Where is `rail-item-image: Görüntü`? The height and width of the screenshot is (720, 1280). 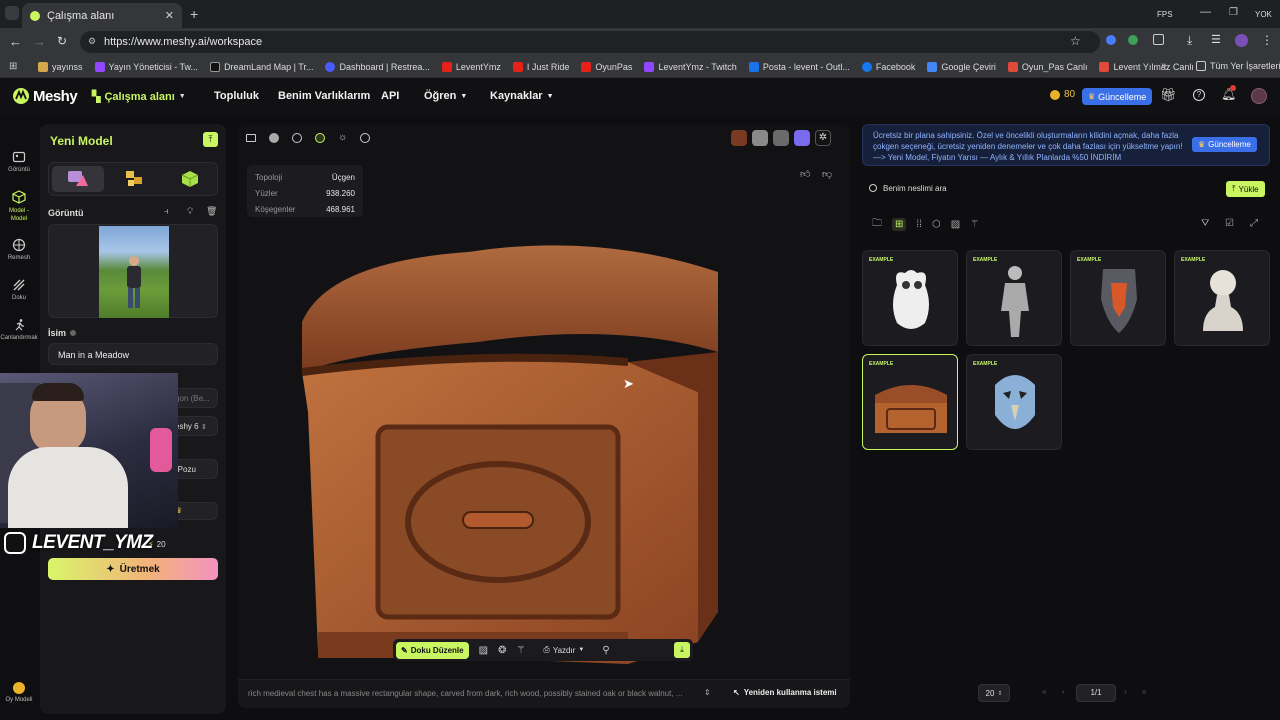 rail-item-image: Görüntü is located at coordinates (19, 161).